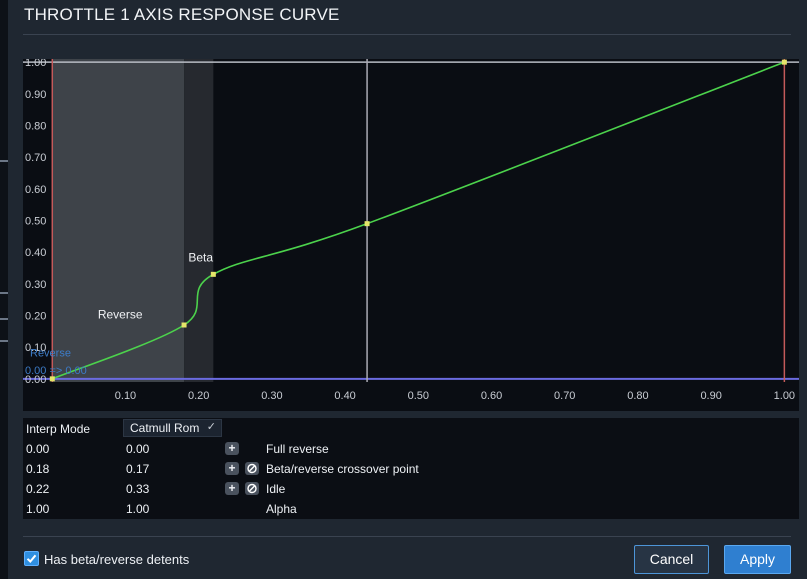 Image resolution: width=807 pixels, height=579 pixels. What do you see at coordinates (137, 489) in the screenshot?
I see `row-y-value: 0.33` at bounding box center [137, 489].